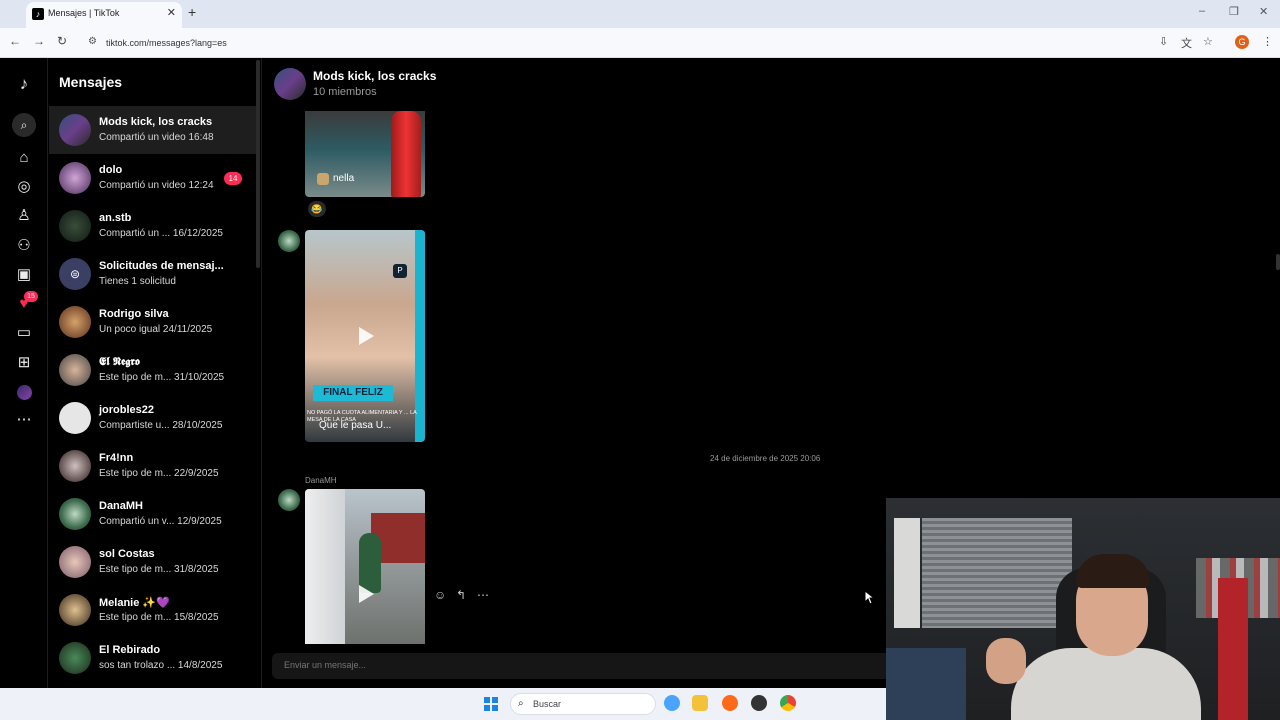 Image resolution: width=1280 pixels, height=720 pixels. I want to click on back-icon: ←, so click(15, 41).